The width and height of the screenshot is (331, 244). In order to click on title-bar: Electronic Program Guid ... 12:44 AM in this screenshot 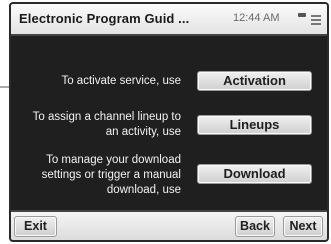, I will do `click(169, 20)`.